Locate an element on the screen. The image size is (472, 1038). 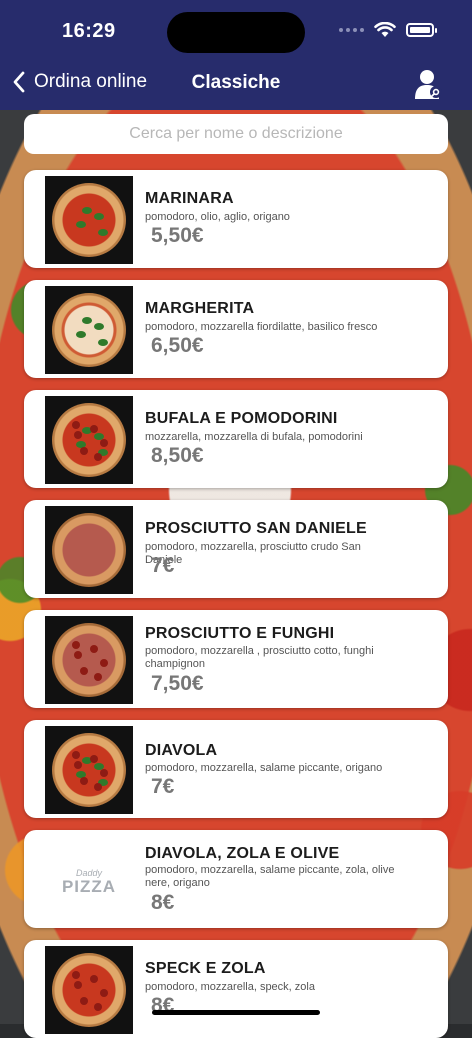
page-title: Classiche is located at coordinates (236, 82).